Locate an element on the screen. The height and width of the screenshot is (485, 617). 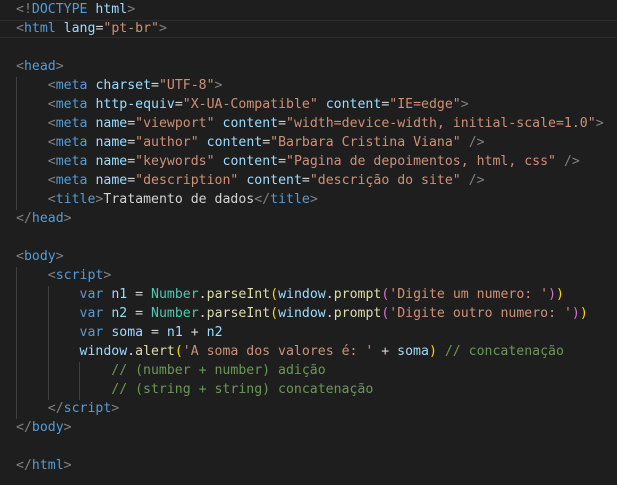
code-line: </html> is located at coordinates (36, 466).